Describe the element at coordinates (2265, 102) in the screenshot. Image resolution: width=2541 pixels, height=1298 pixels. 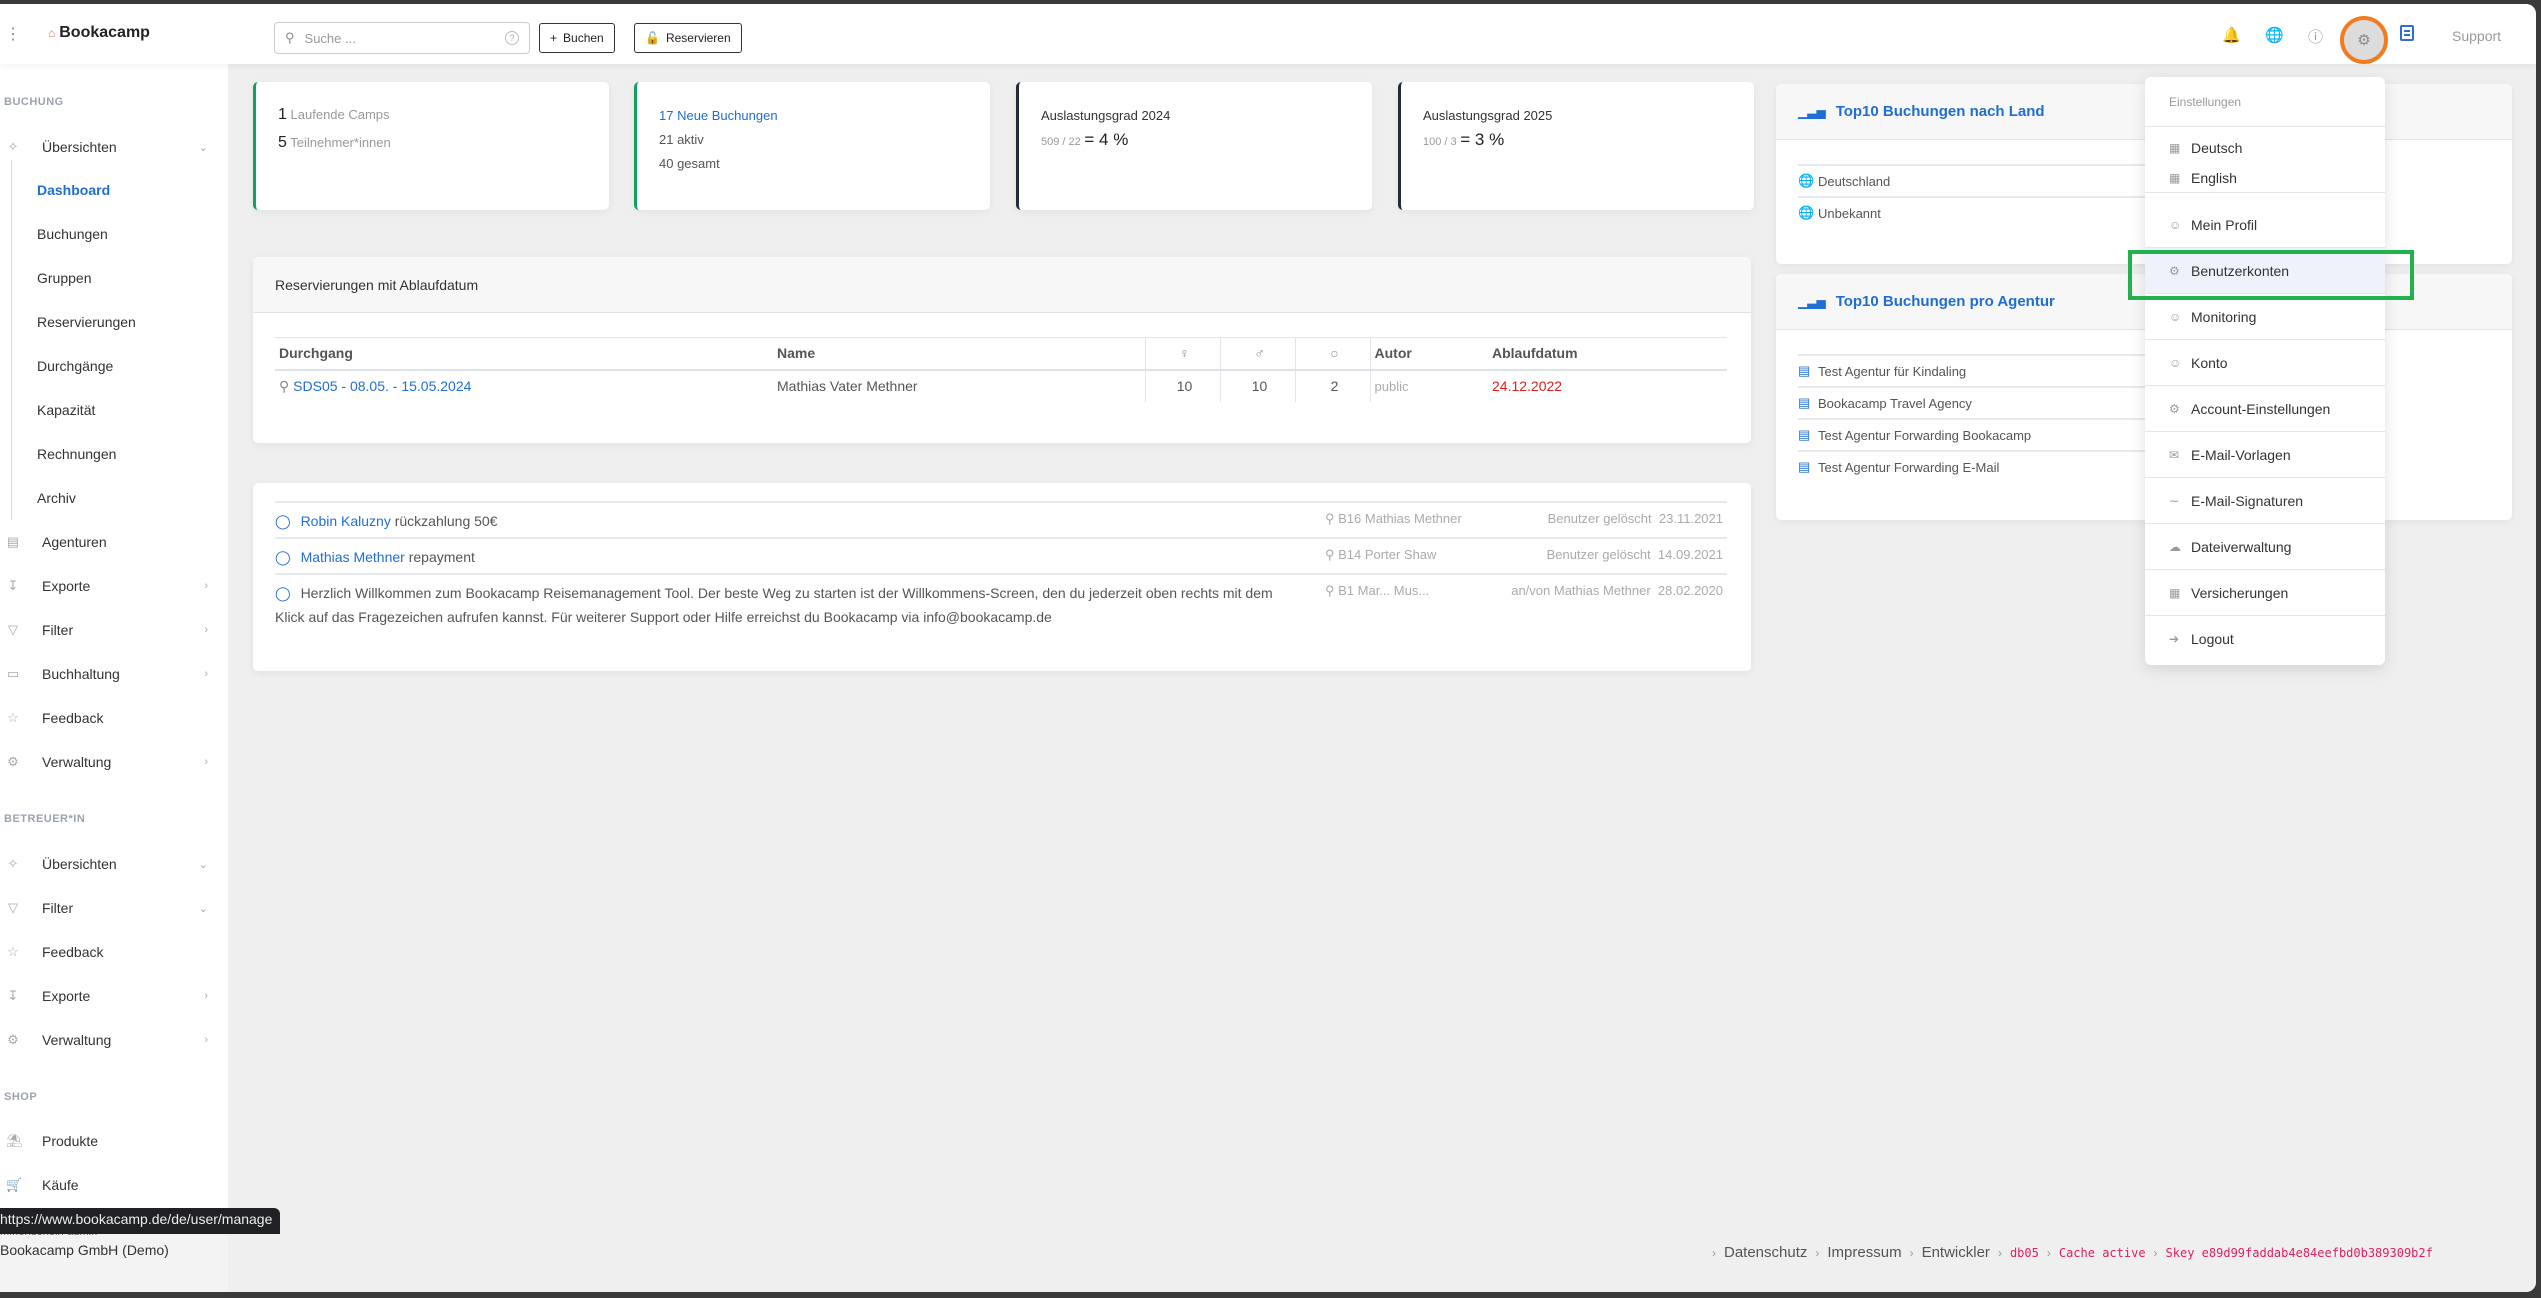
I see `dropdown-header: Einstellungen` at that location.